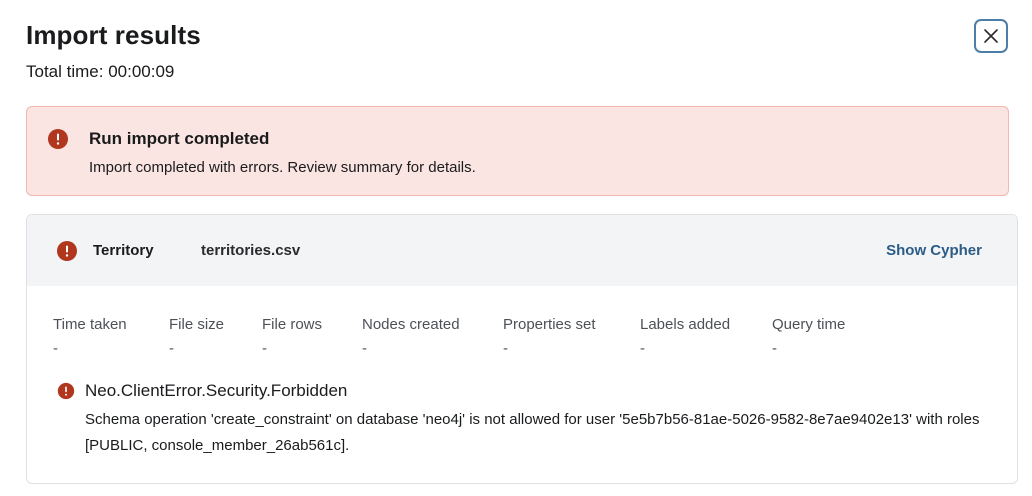 This screenshot has height=496, width=1032. I want to click on stat-label: Query time, so click(809, 324).